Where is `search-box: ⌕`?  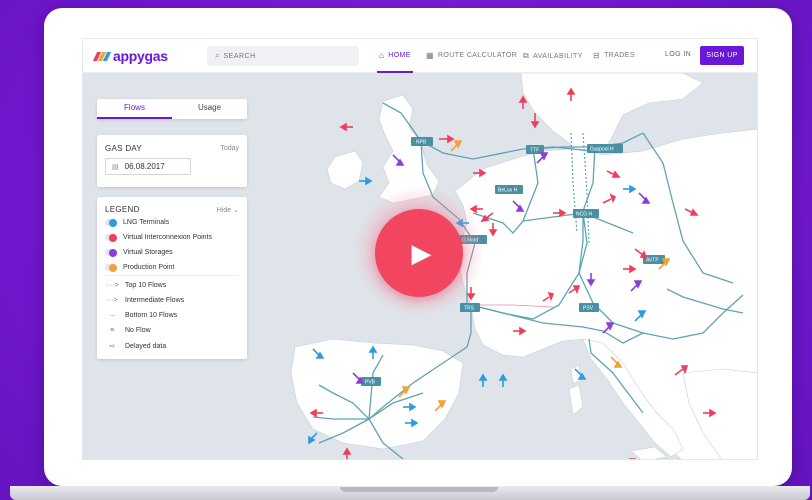
search-box: ⌕ is located at coordinates (283, 56).